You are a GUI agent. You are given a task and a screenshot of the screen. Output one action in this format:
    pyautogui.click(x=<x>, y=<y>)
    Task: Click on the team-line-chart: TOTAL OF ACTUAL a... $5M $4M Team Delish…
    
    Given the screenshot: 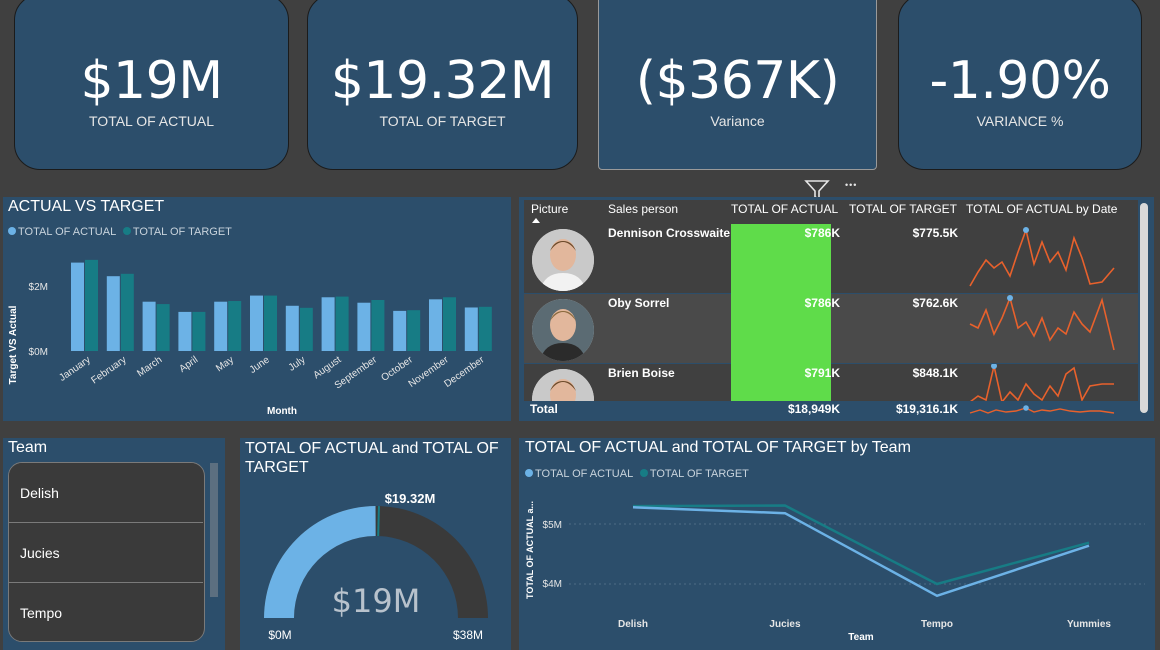 What is the action you would take?
    pyautogui.click(x=835, y=572)
    